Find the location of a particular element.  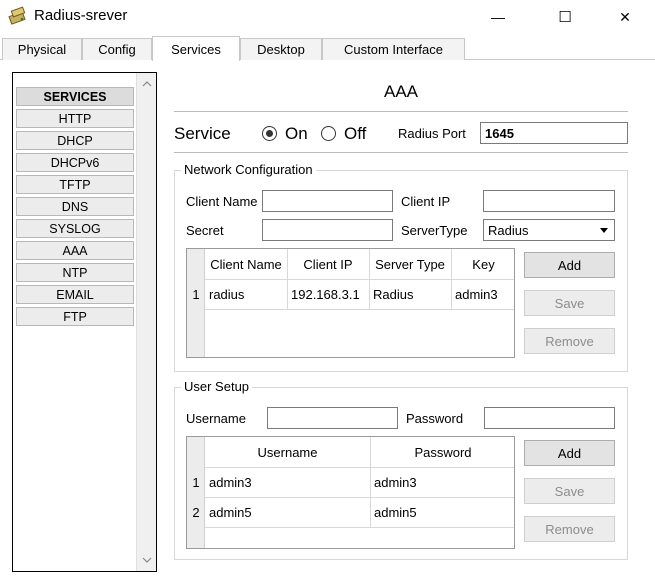

minimize-button: — is located at coordinates (498, 17).